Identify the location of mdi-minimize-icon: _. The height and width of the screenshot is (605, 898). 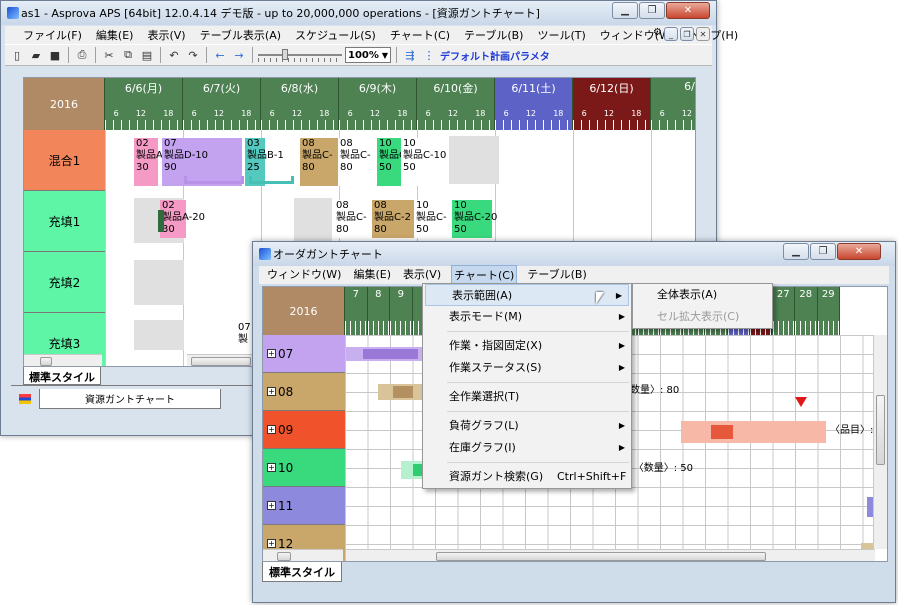
(671, 34).